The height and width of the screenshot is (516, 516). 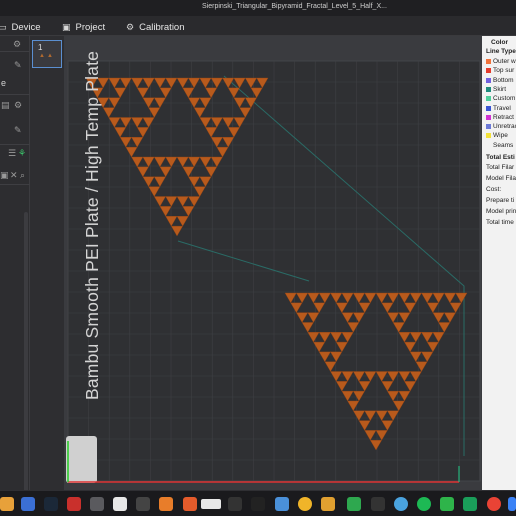 I want to click on plate-number: 1, so click(x=40, y=47).